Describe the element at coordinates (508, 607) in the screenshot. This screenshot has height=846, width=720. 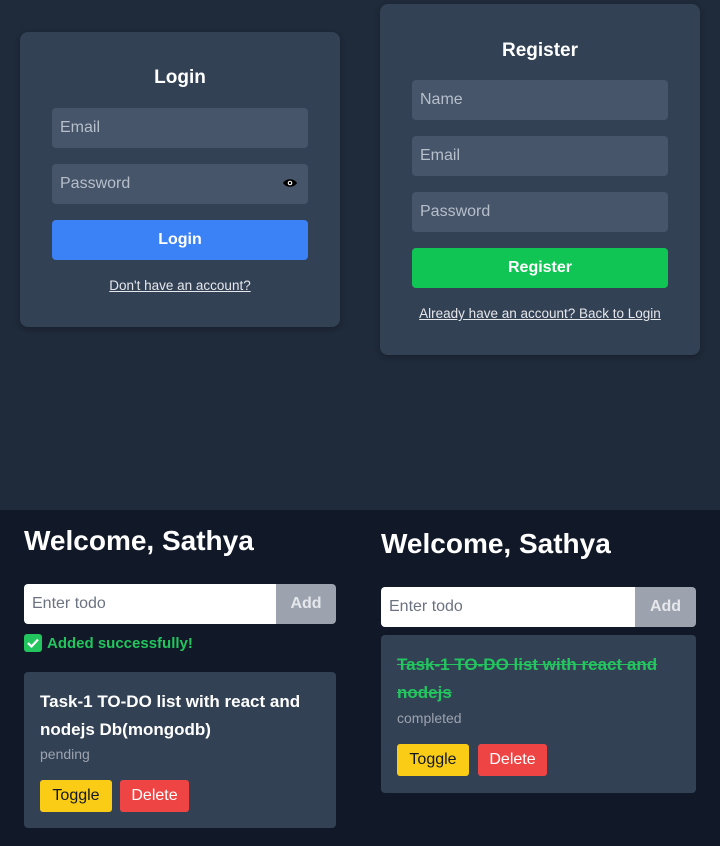
I see `todo-input-right` at that location.